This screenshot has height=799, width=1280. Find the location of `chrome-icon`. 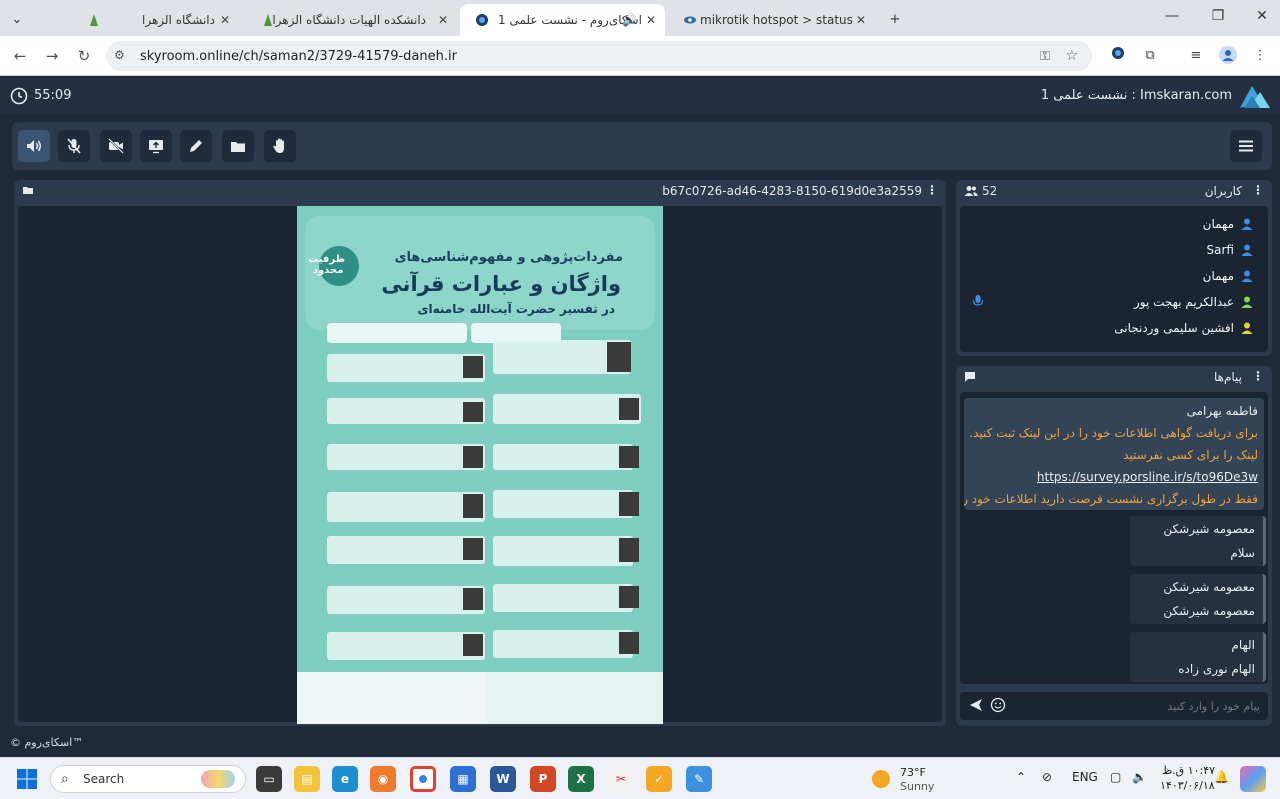

chrome-icon is located at coordinates (423, 779).